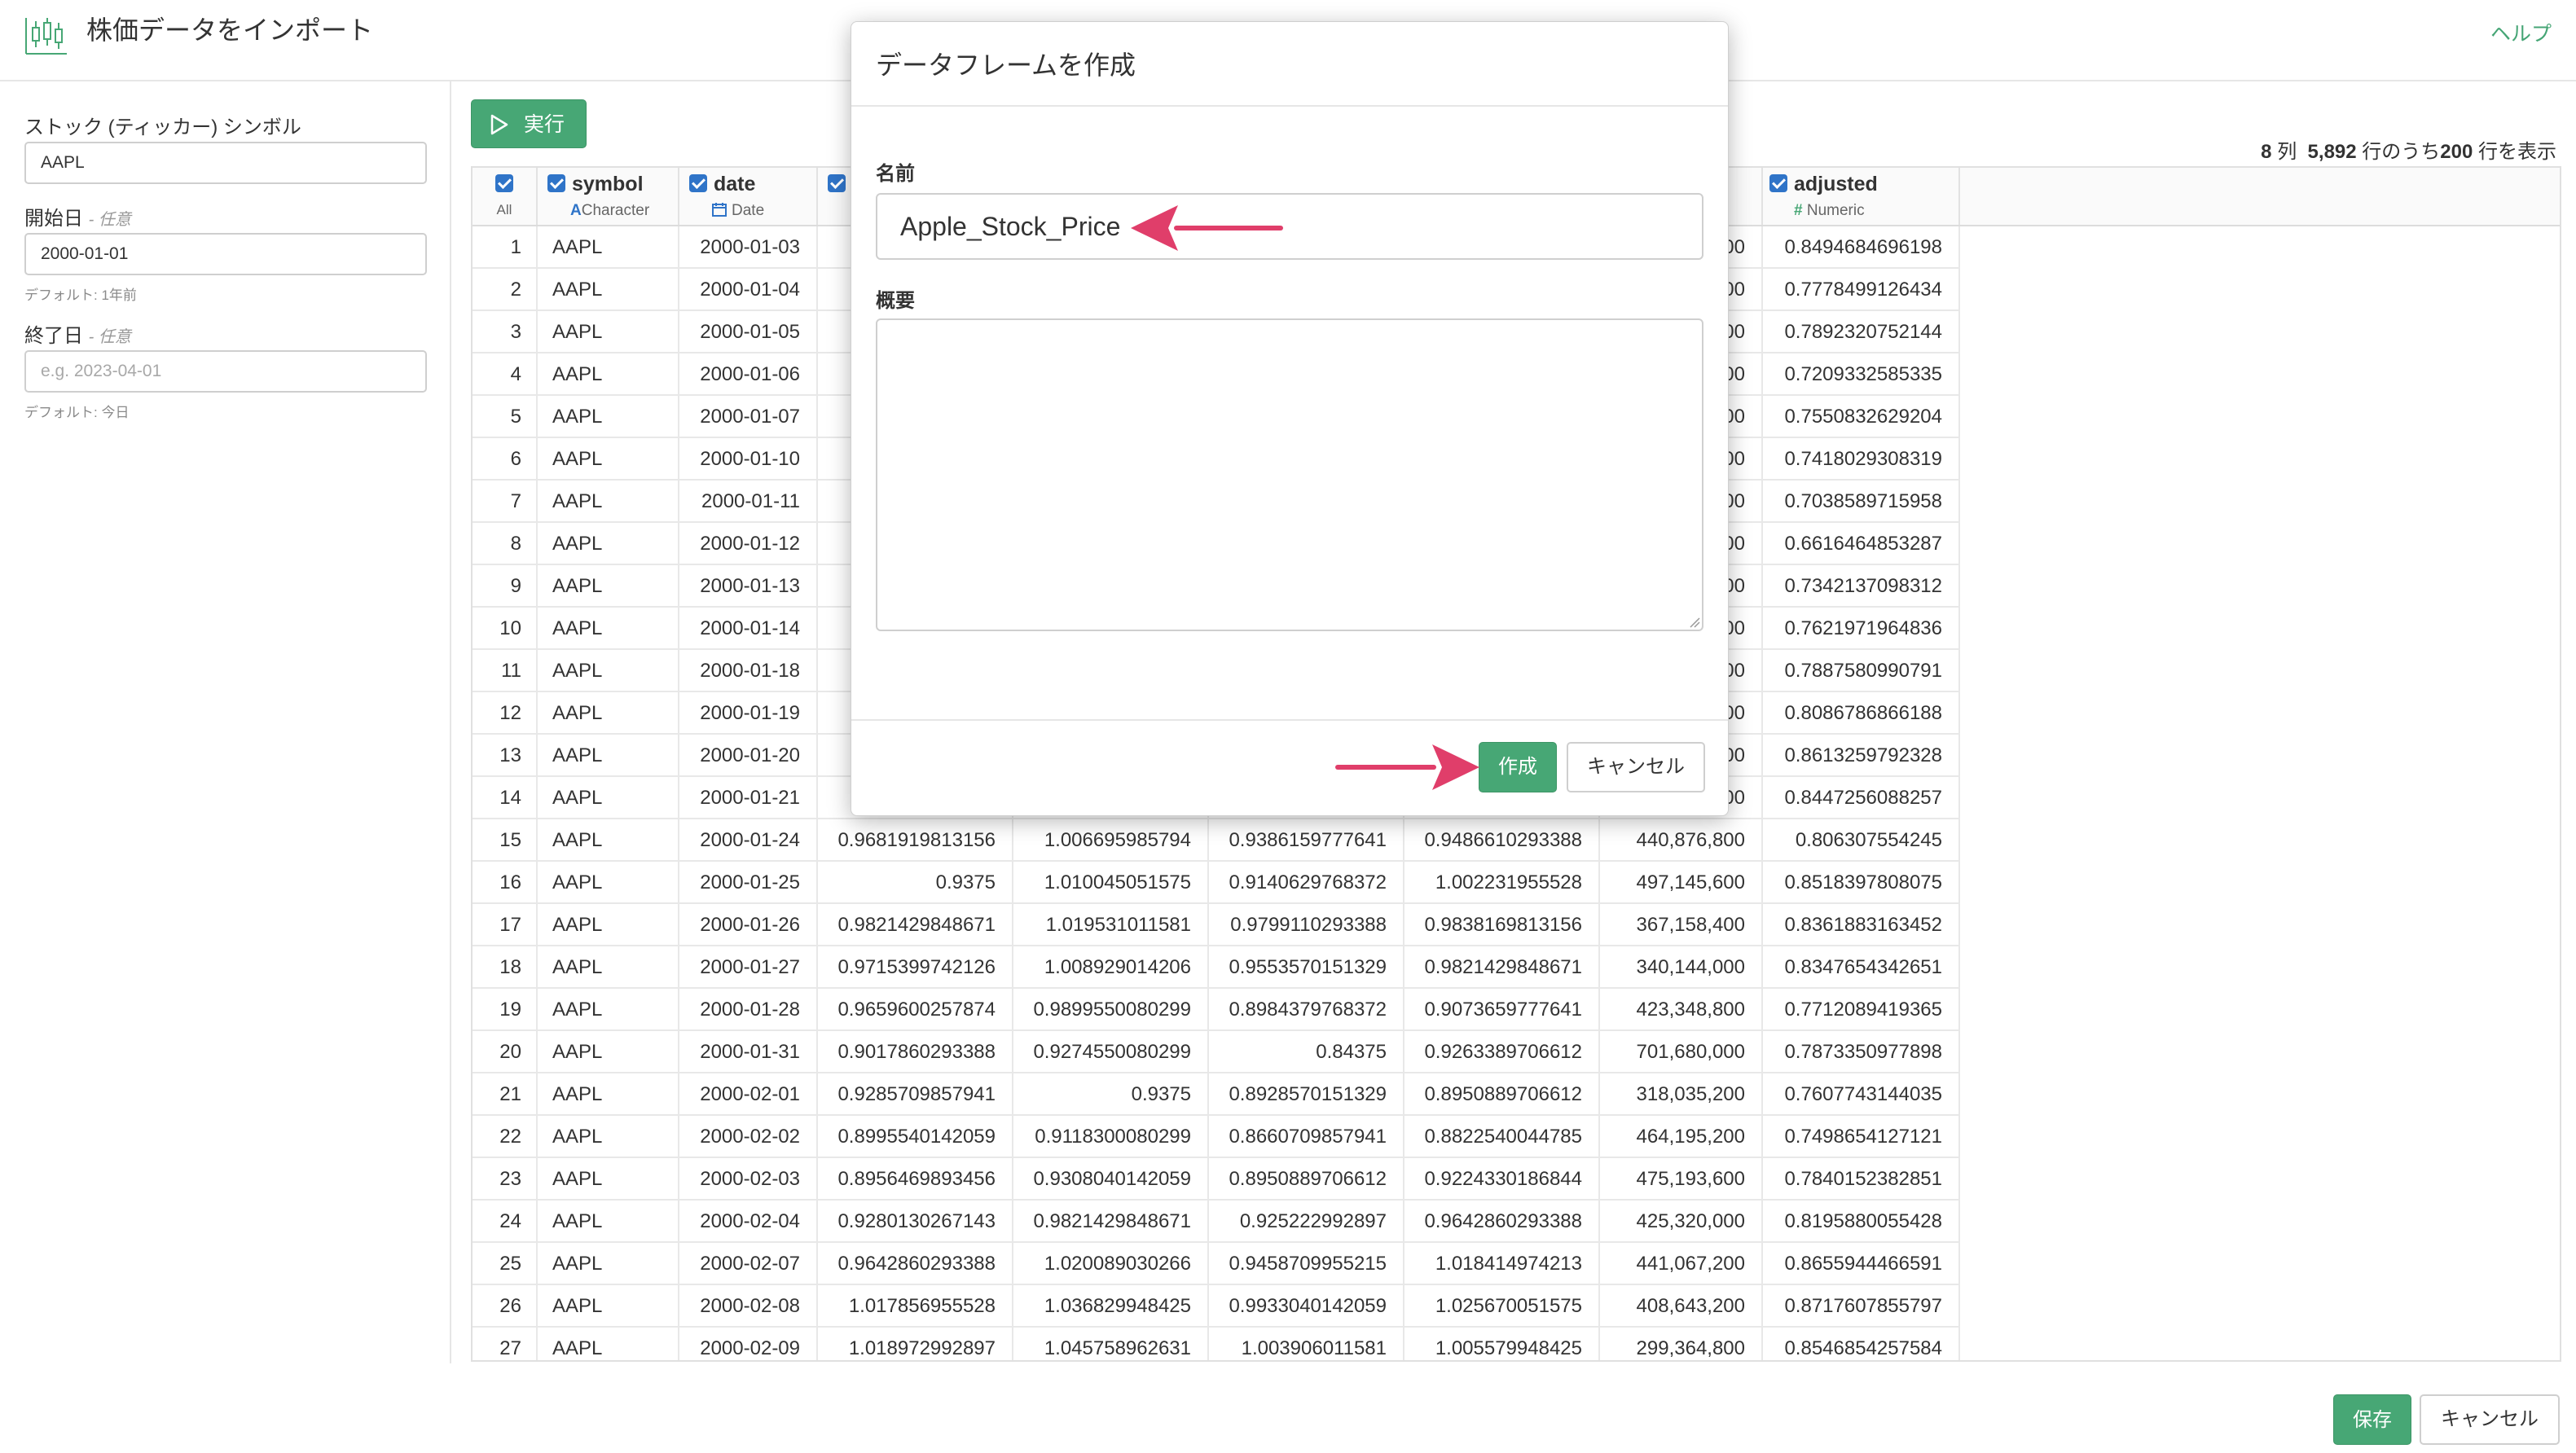 This screenshot has width=2576, height=1453. Describe the element at coordinates (576, 210) in the screenshot. I see `character-type-icon: A` at that location.